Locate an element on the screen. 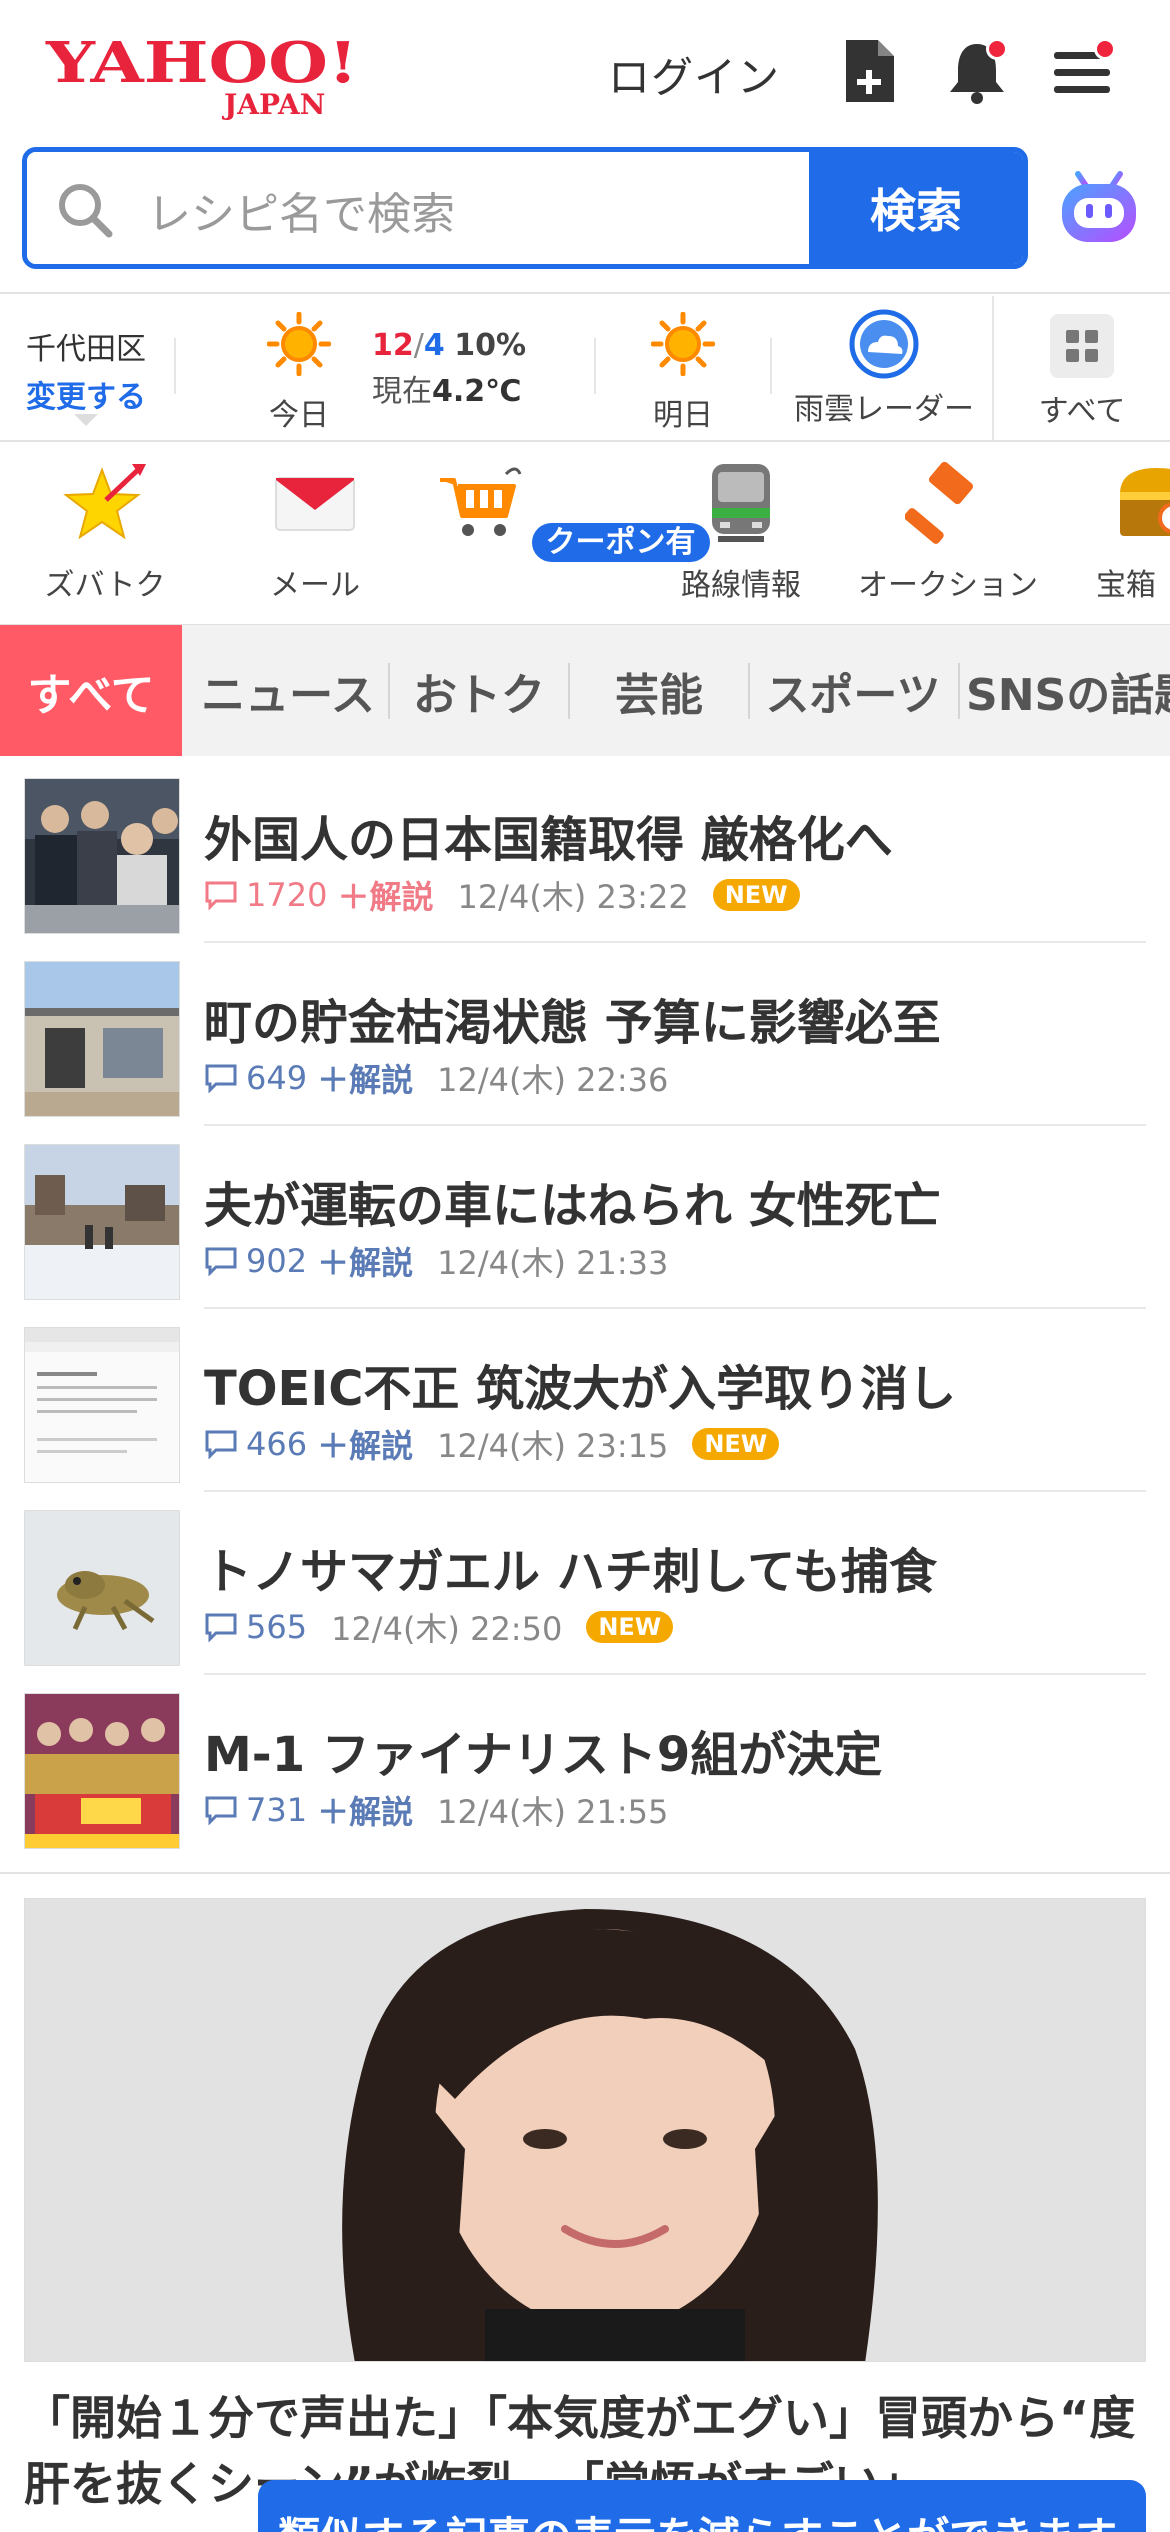 The width and height of the screenshot is (1170, 2532). service-auction: オークション is located at coordinates (948, 531).